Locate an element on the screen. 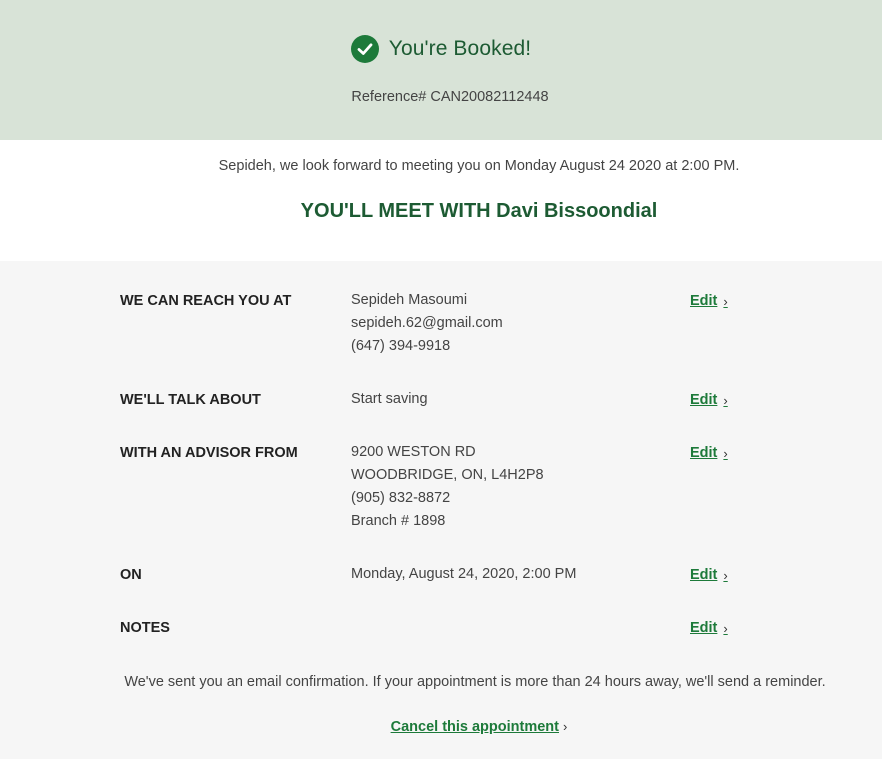 This screenshot has width=882, height=759. branch-phone: (905) 832-8872 is located at coordinates (401, 498).